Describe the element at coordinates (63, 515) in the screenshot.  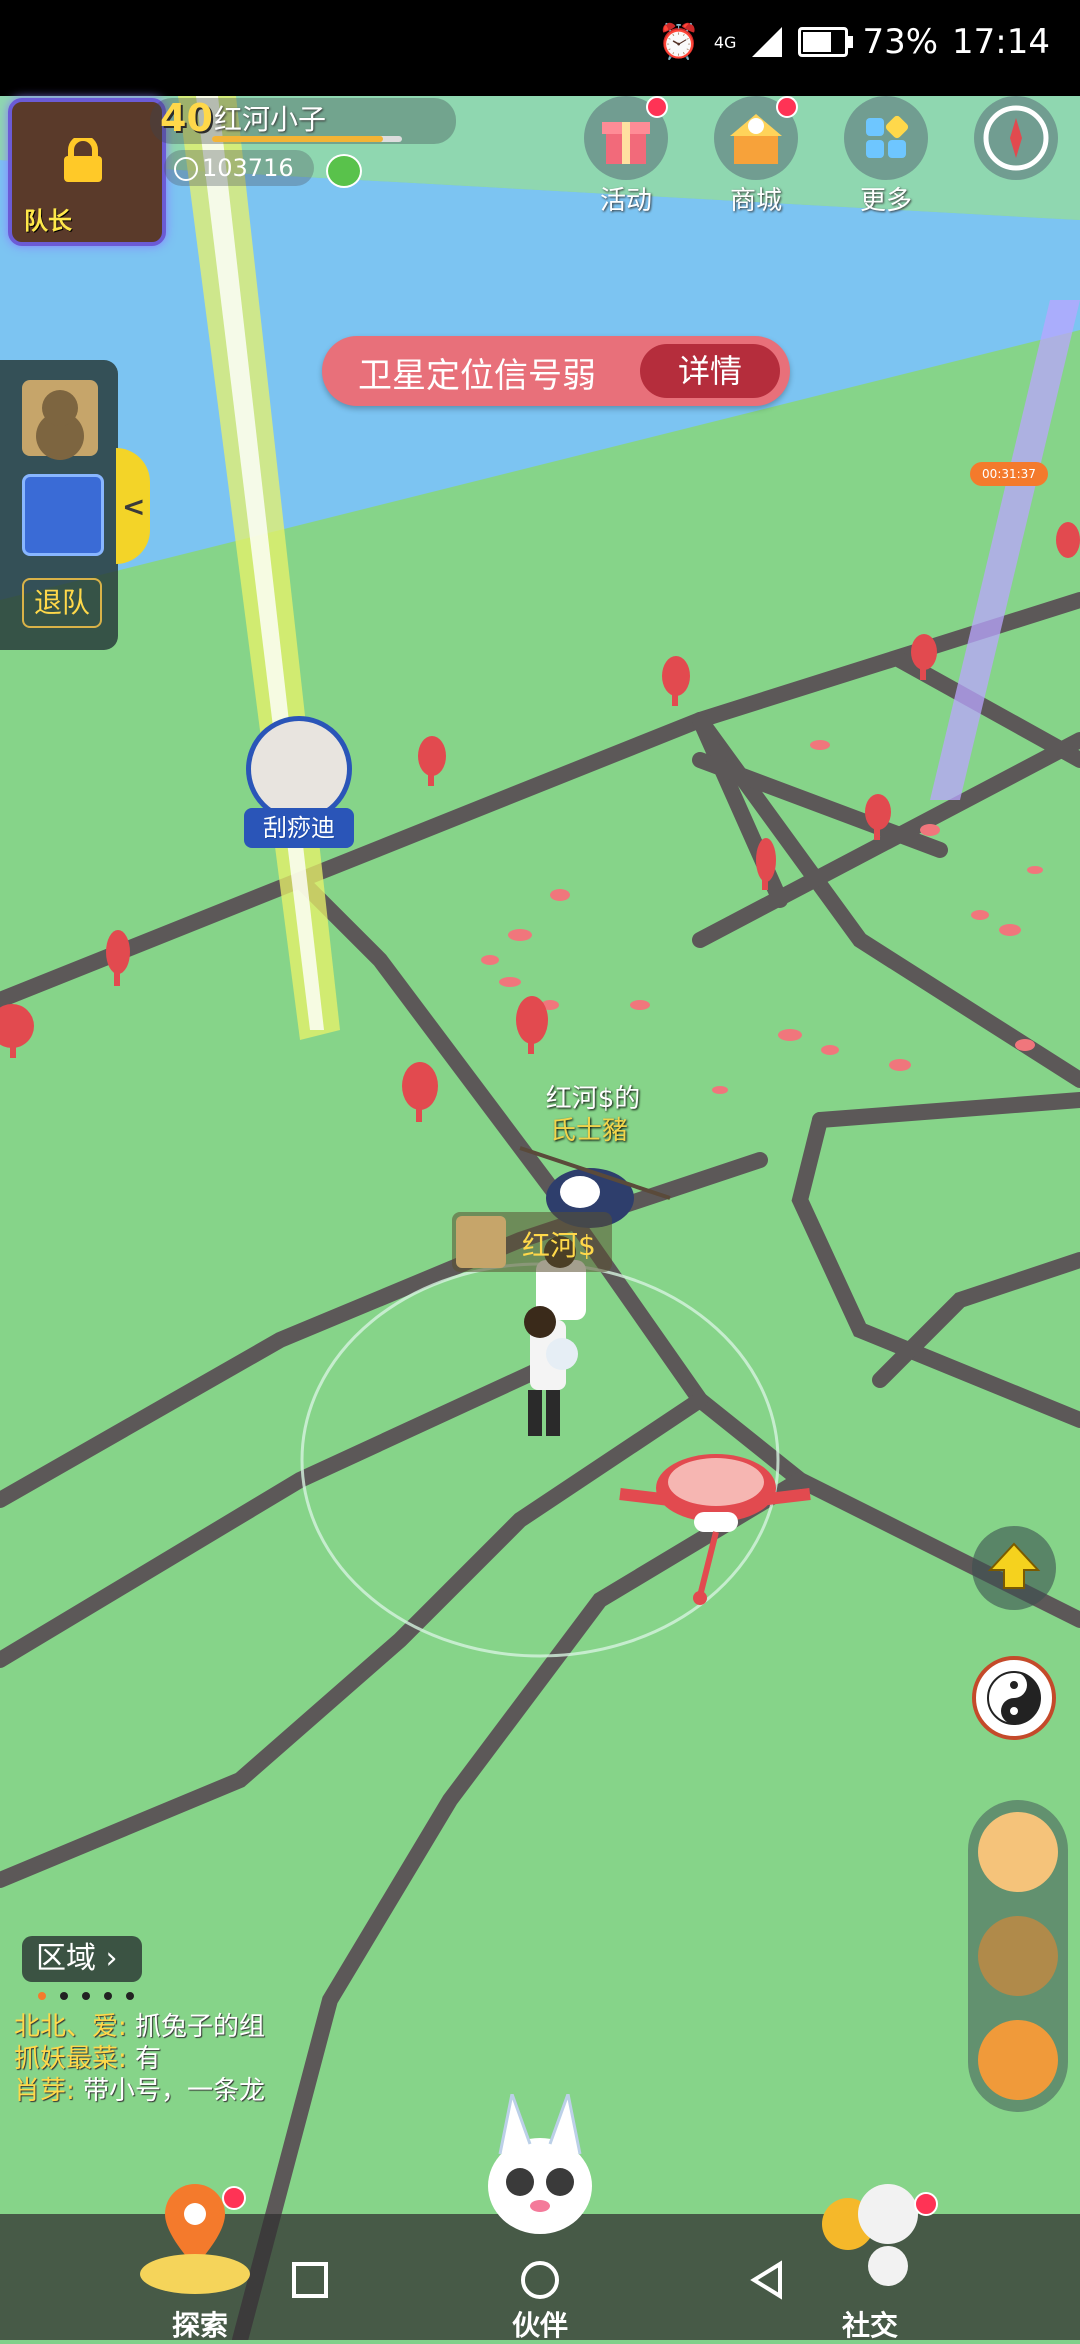
I see `team-member-avatar` at that location.